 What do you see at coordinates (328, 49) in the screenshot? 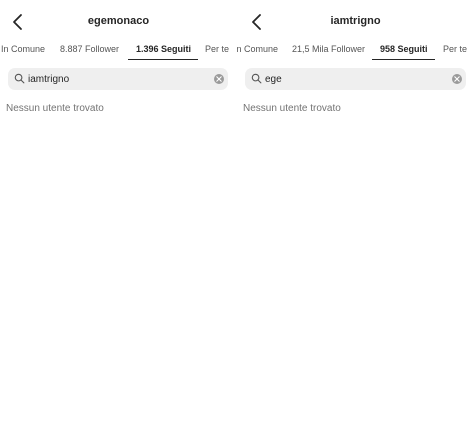
I see `tab-follower: 21,5 Mila Follower` at bounding box center [328, 49].